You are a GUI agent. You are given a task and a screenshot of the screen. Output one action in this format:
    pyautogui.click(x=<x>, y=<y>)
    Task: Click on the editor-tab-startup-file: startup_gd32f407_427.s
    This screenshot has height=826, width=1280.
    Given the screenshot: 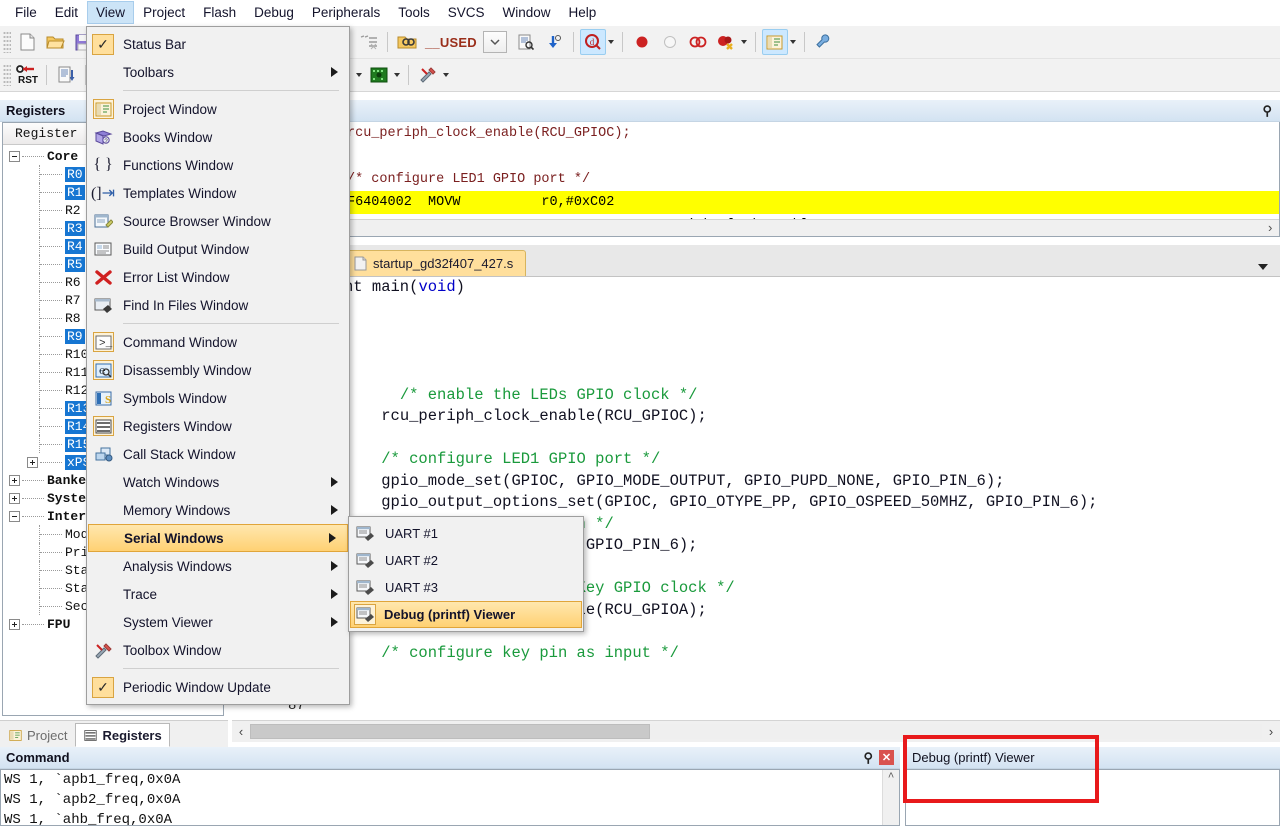 What is the action you would take?
    pyautogui.click(x=436, y=263)
    